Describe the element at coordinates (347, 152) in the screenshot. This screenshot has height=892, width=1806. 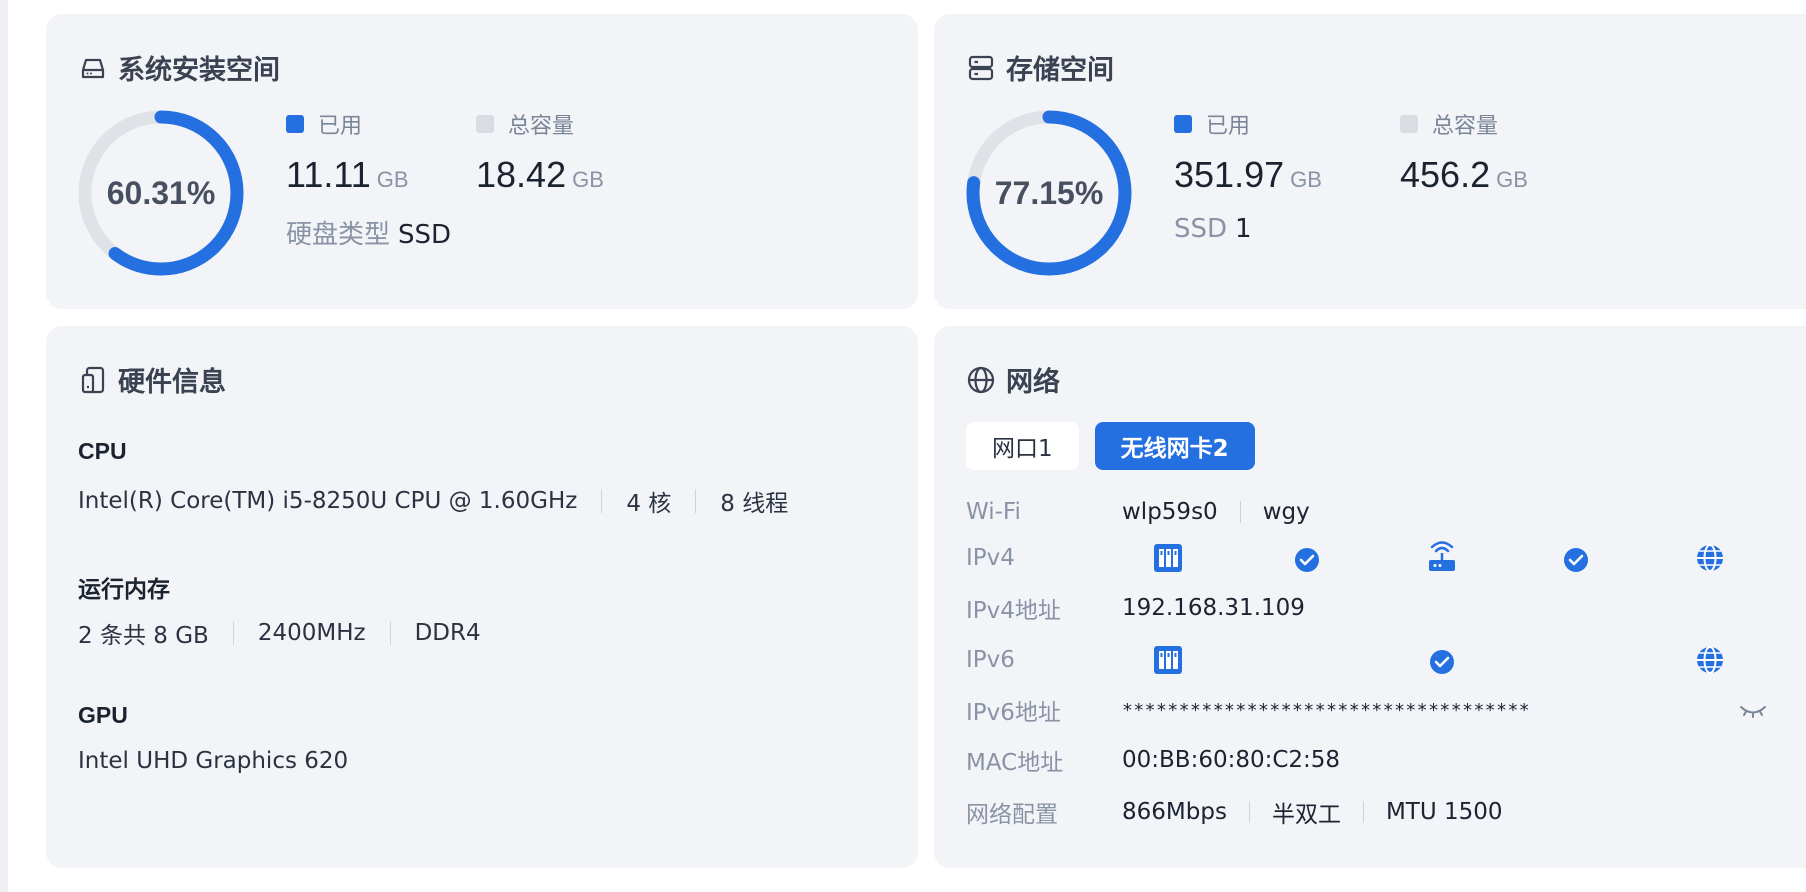
I see `system-space-used: 已用 11.11 GB` at that location.